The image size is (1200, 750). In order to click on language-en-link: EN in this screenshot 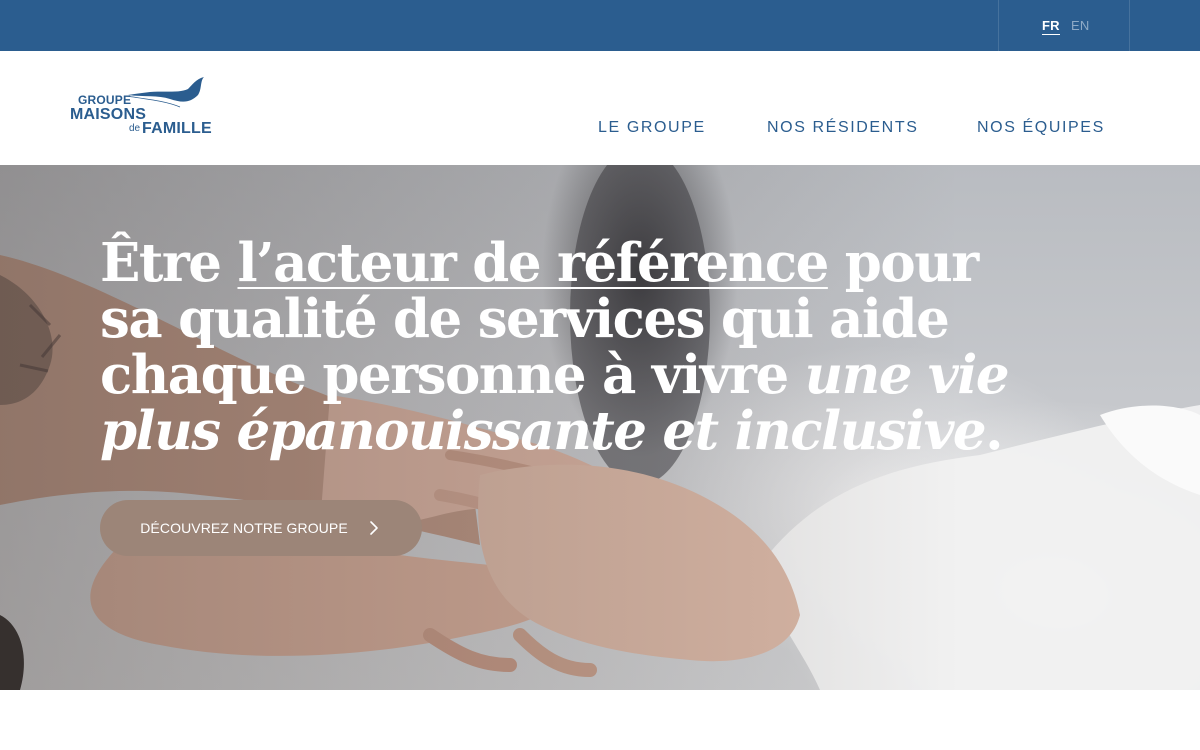, I will do `click(1080, 25)`.